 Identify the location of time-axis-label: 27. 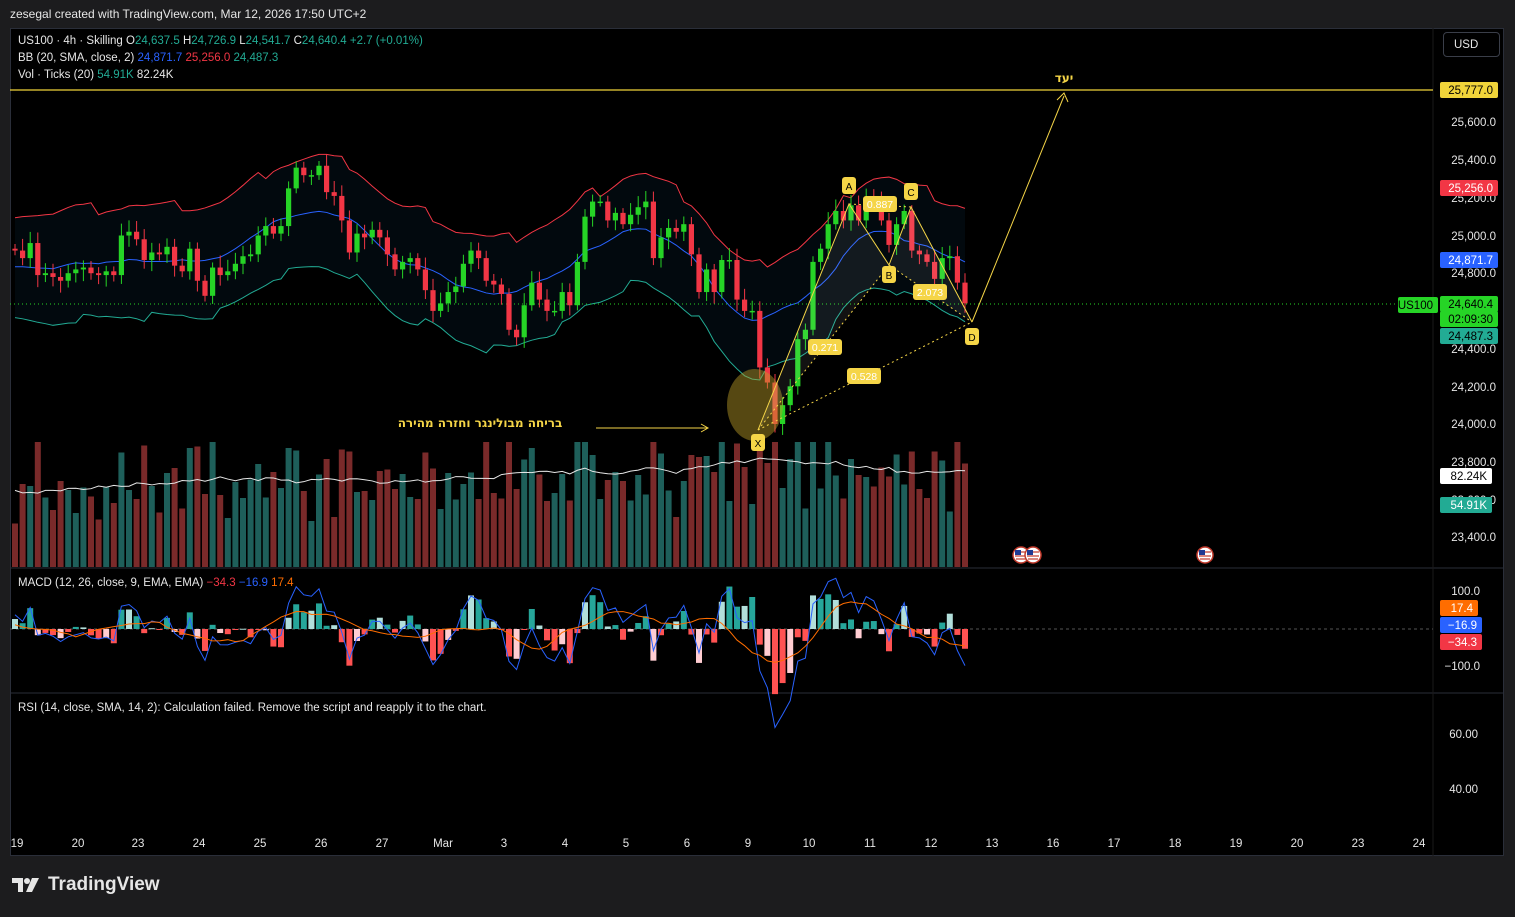
(382, 844).